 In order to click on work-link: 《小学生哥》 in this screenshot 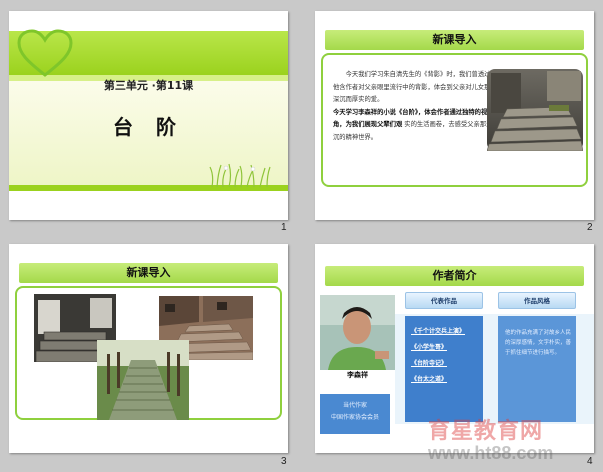, I will do `click(446, 348)`.